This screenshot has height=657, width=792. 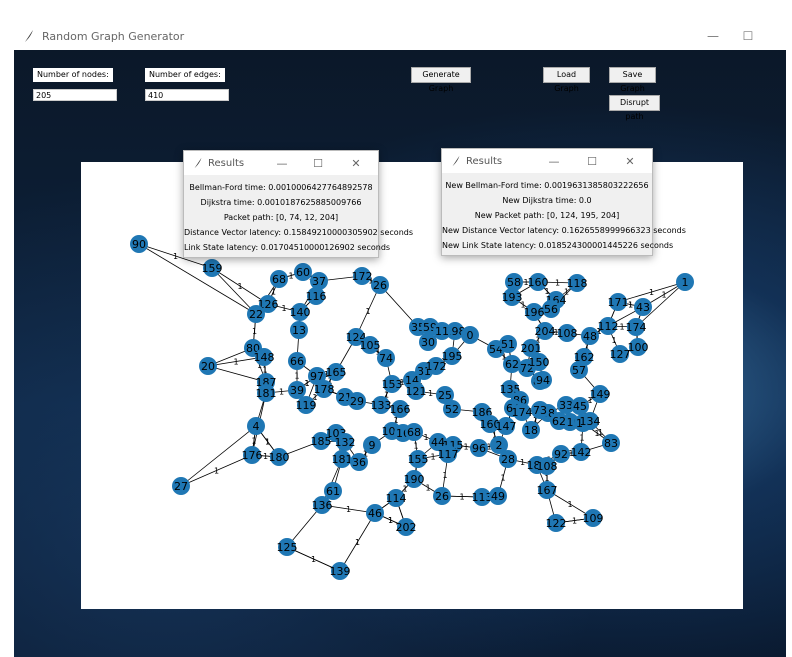 I want to click on graph-node-label: 109, so click(x=593, y=518).